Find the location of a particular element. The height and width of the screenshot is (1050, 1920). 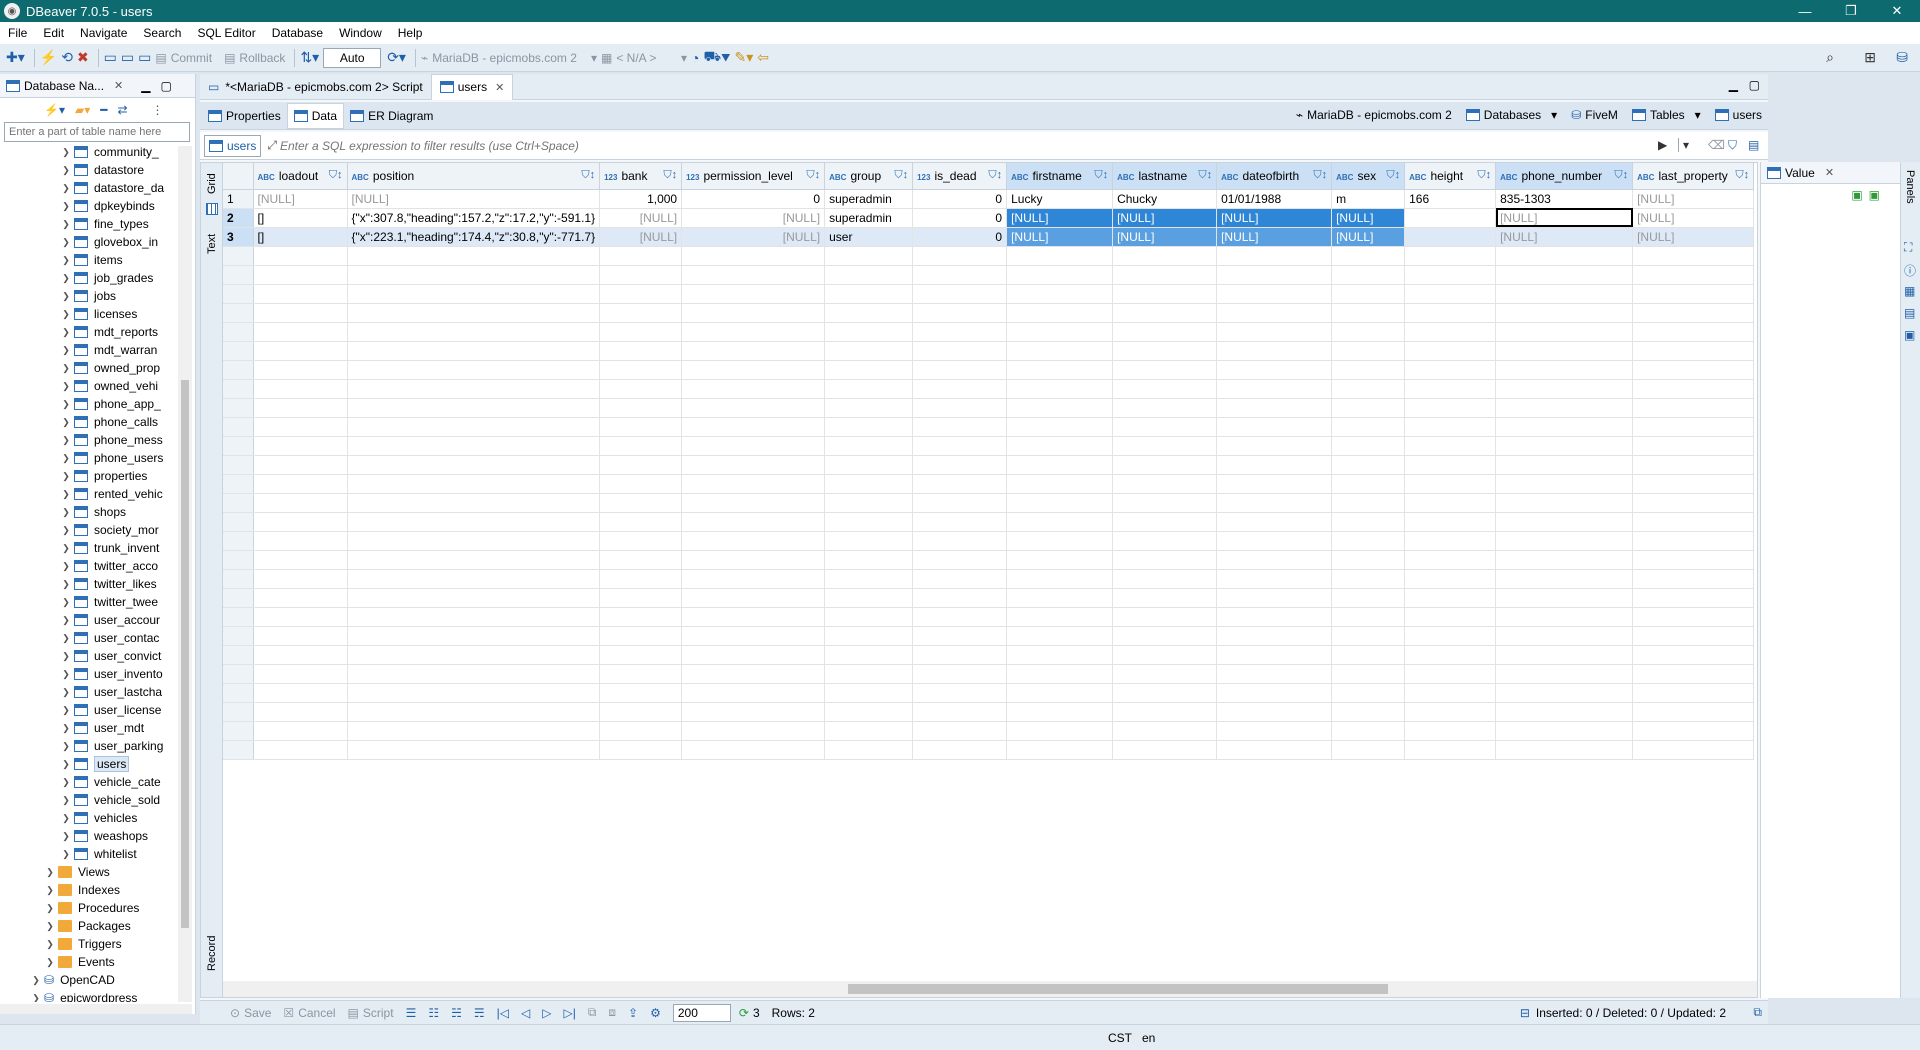

tree-item-table: ❯ shops is located at coordinates (89, 512).